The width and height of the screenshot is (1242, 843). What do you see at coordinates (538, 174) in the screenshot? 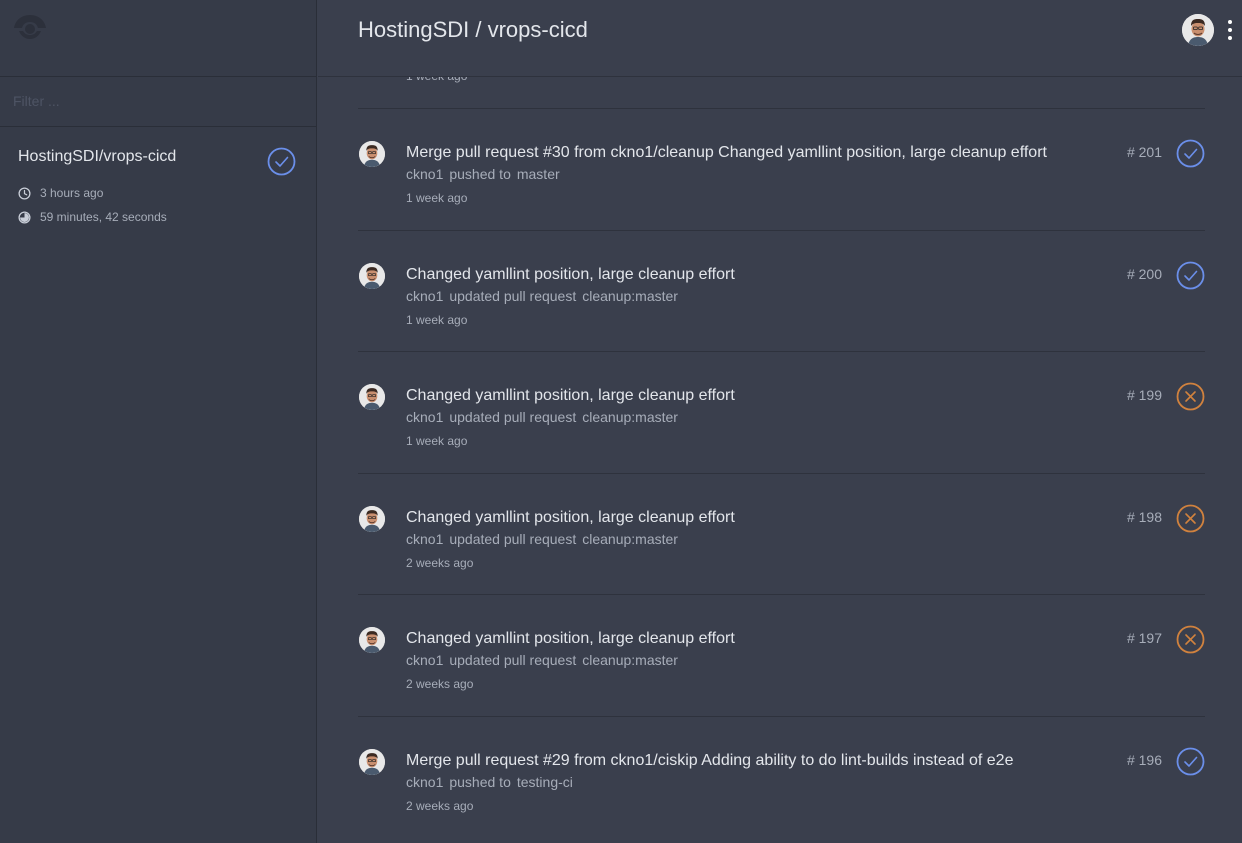
I see `build-ref: master` at bounding box center [538, 174].